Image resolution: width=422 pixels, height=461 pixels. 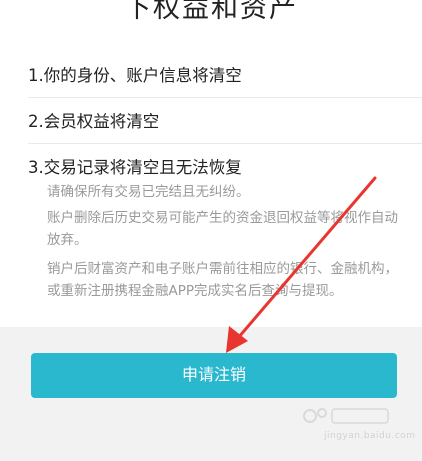 What do you see at coordinates (214, 375) in the screenshot?
I see `apply-cancel-account-button: 申请注销` at bounding box center [214, 375].